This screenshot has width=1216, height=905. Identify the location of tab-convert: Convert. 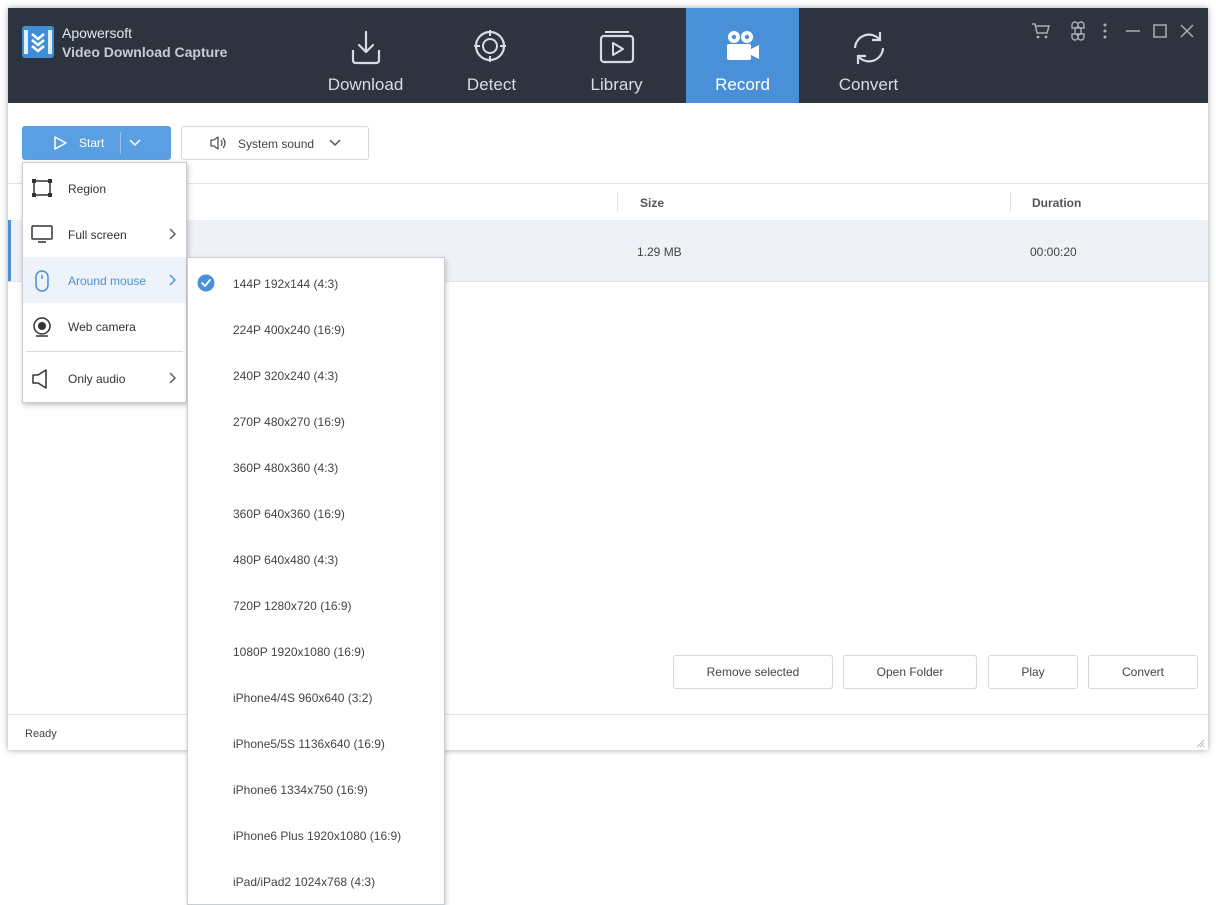
(868, 55).